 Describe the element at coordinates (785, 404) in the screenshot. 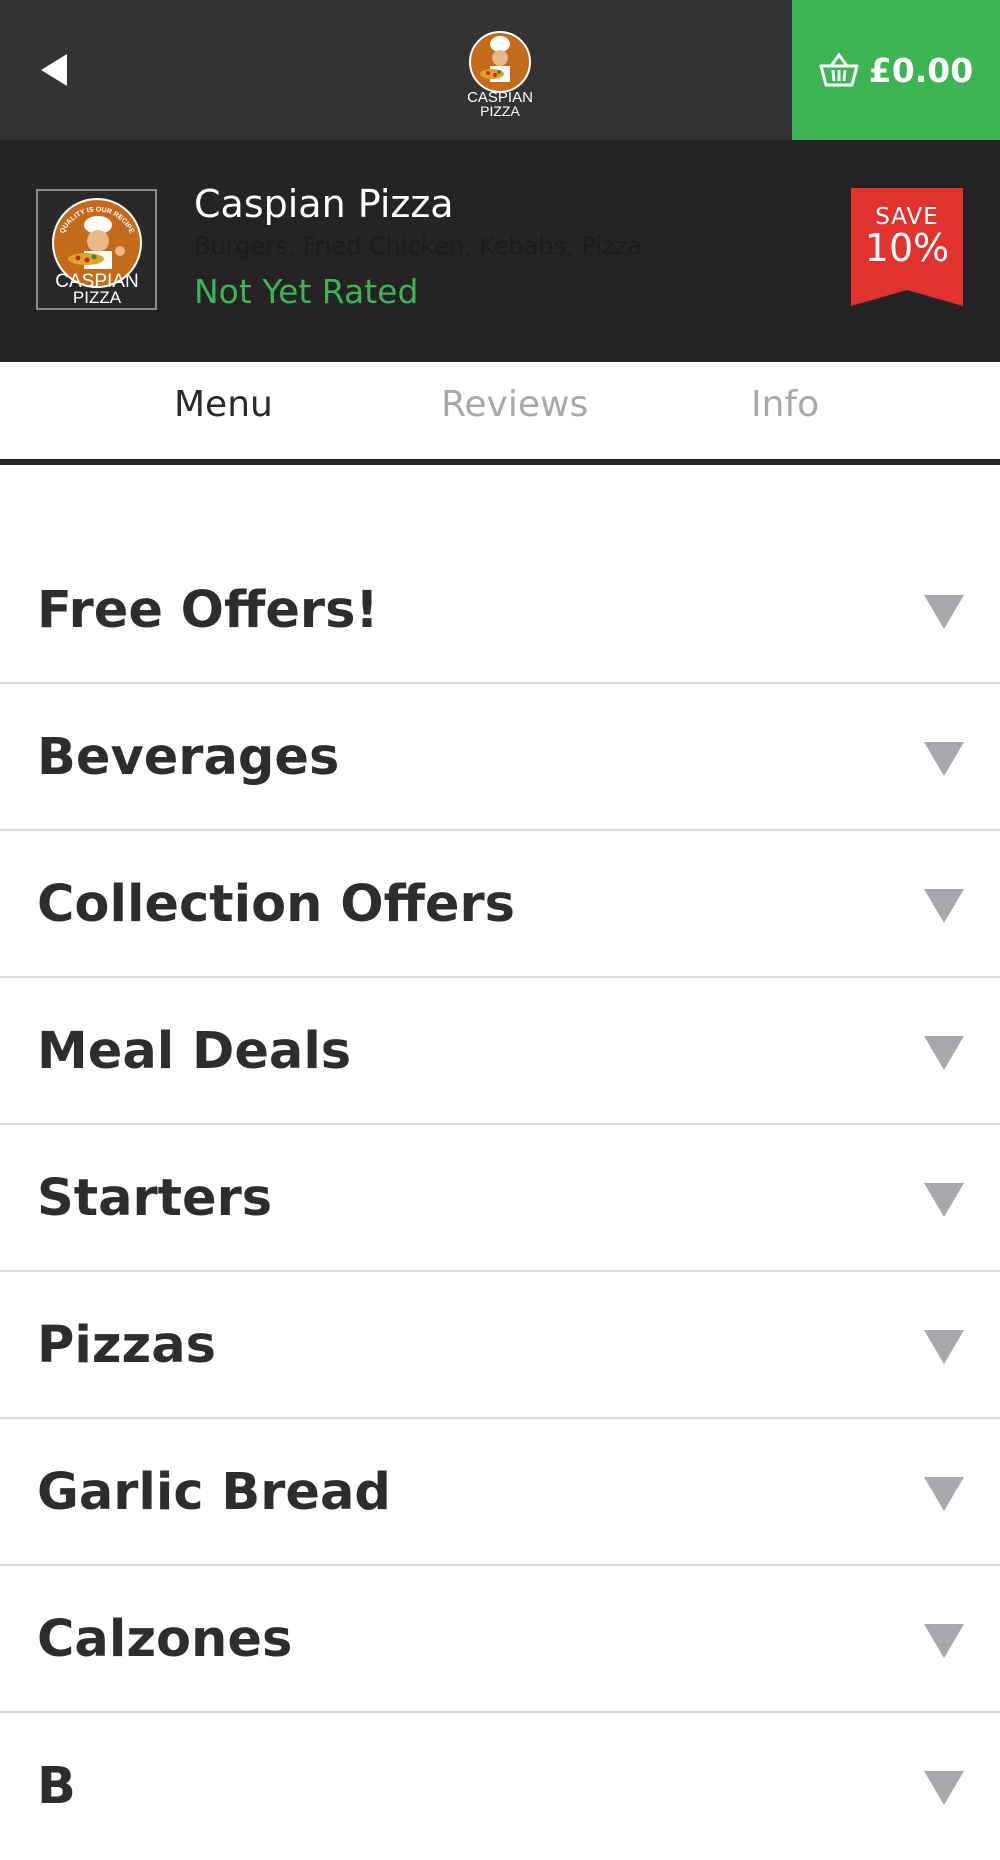

I see `tab-info: Info` at that location.